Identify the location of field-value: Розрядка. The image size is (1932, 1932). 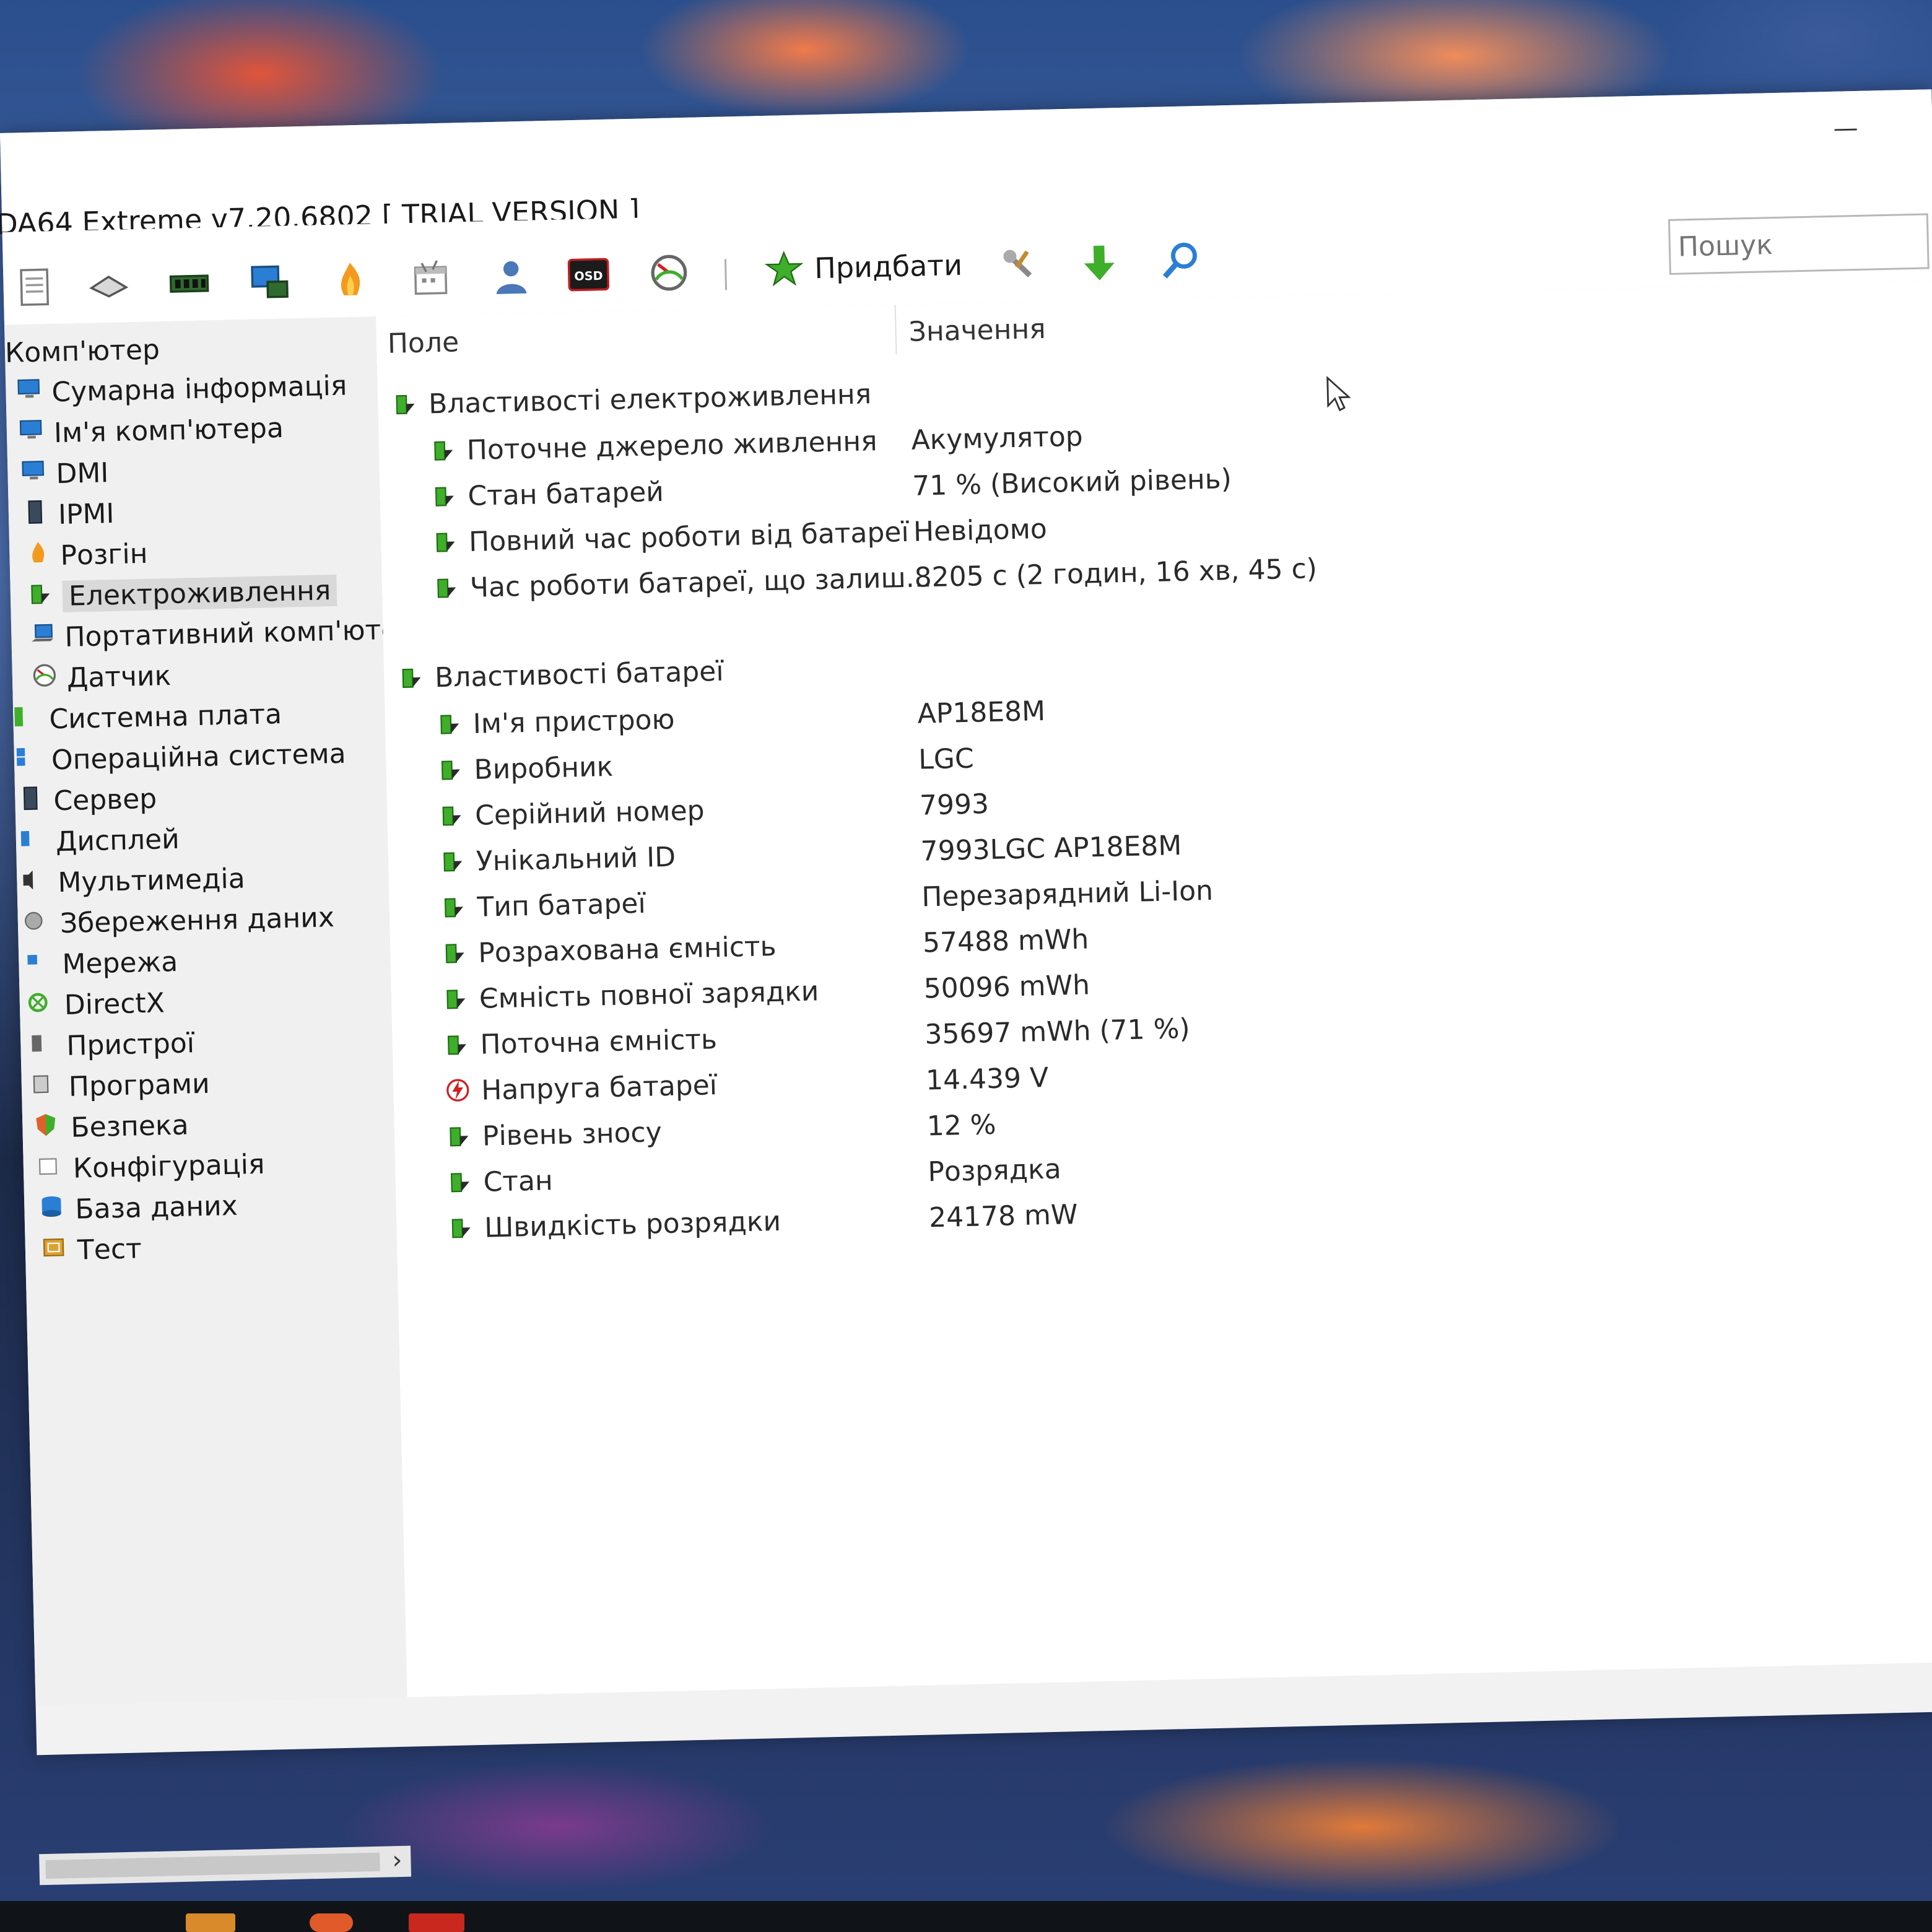
(994, 1170).